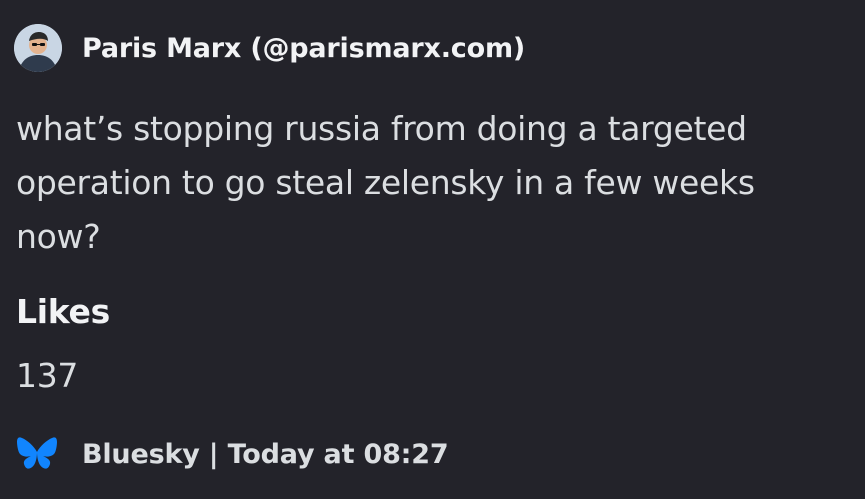  Describe the element at coordinates (37, 454) in the screenshot. I see `bluesky-butterfly-icon` at that location.